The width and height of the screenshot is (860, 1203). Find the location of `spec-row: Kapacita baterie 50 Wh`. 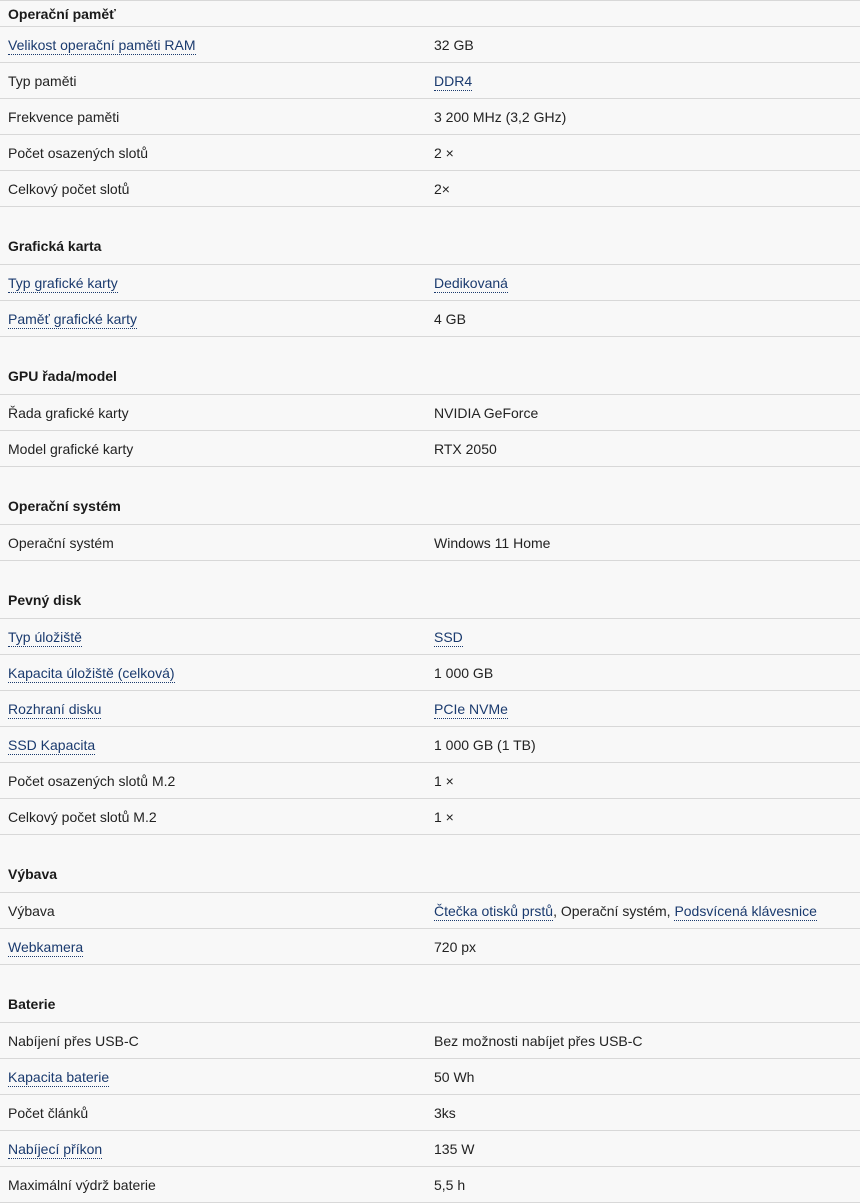

spec-row: Kapacita baterie 50 Wh is located at coordinates (430, 1077).